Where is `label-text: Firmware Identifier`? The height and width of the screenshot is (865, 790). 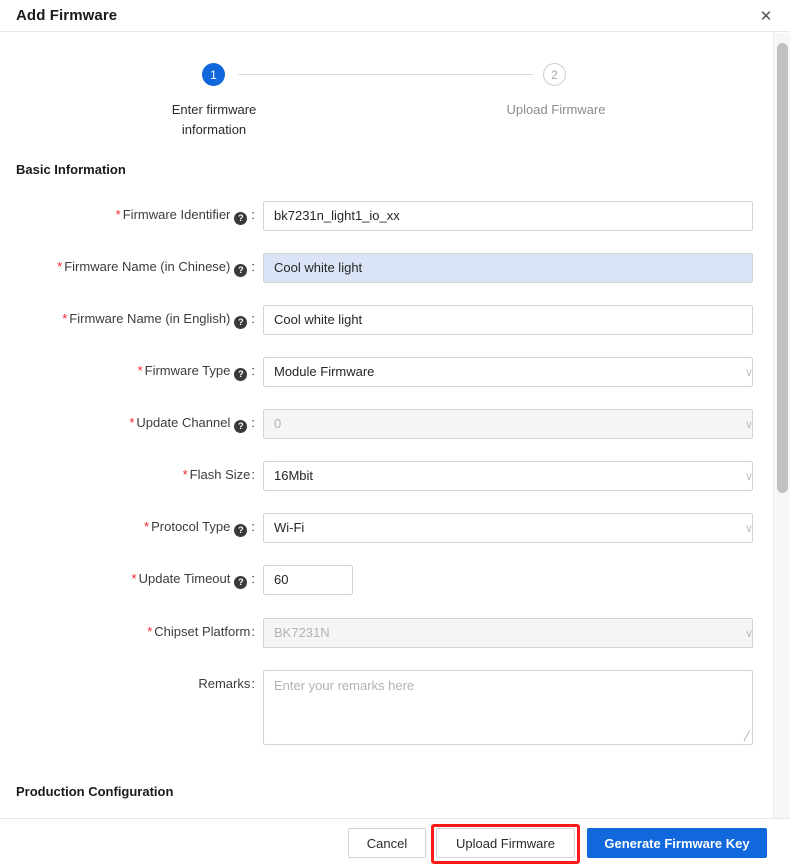
label-text: Firmware Identifier is located at coordinates (176, 214).